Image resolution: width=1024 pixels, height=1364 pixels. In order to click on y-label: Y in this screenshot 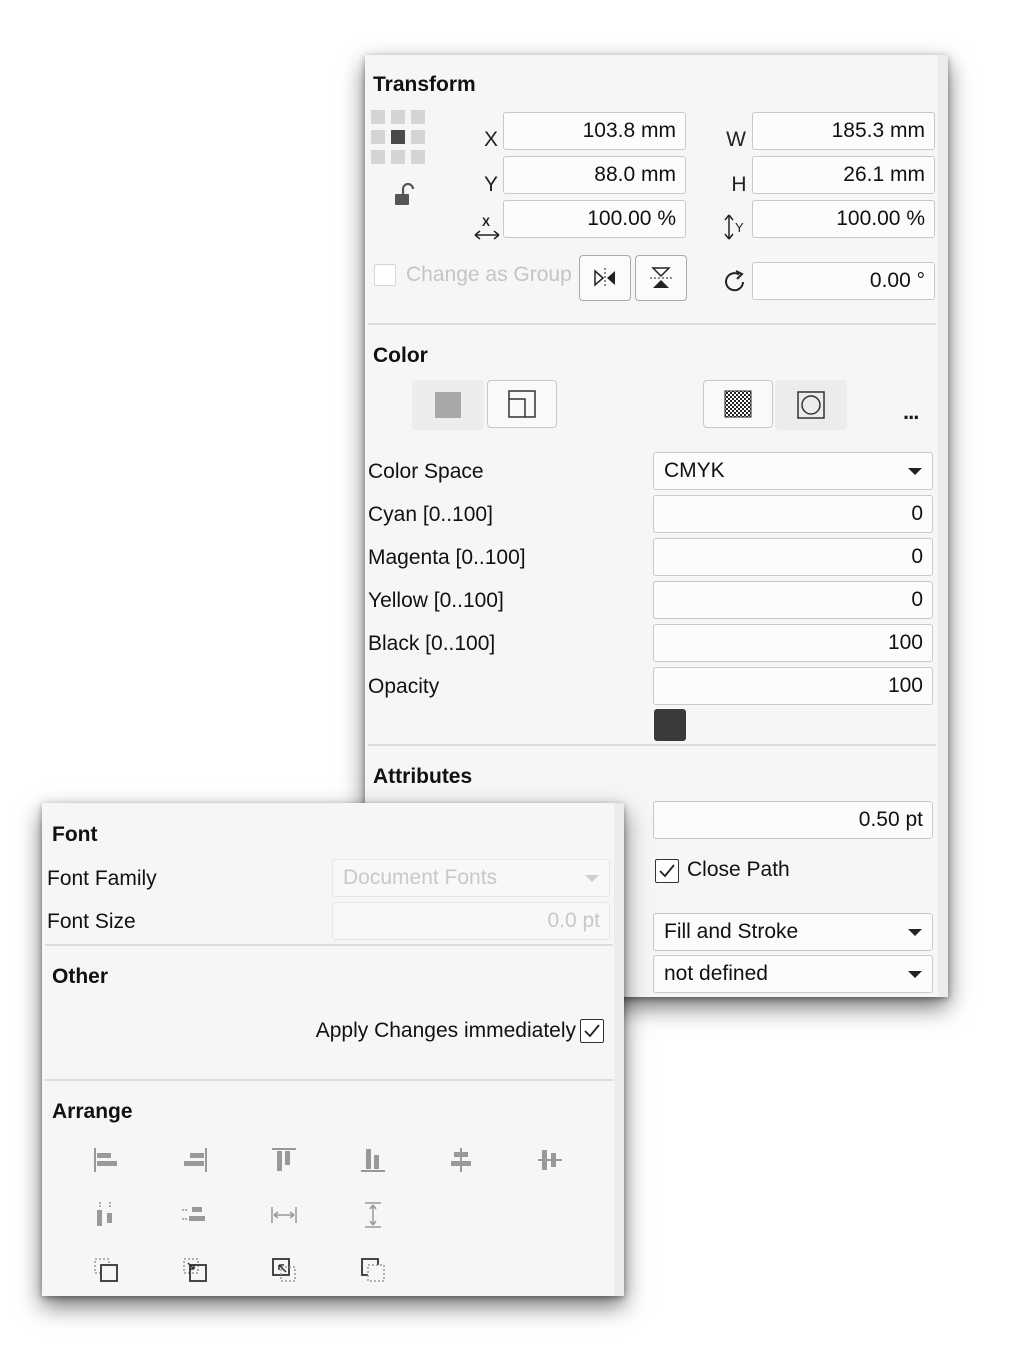, I will do `click(490, 184)`.